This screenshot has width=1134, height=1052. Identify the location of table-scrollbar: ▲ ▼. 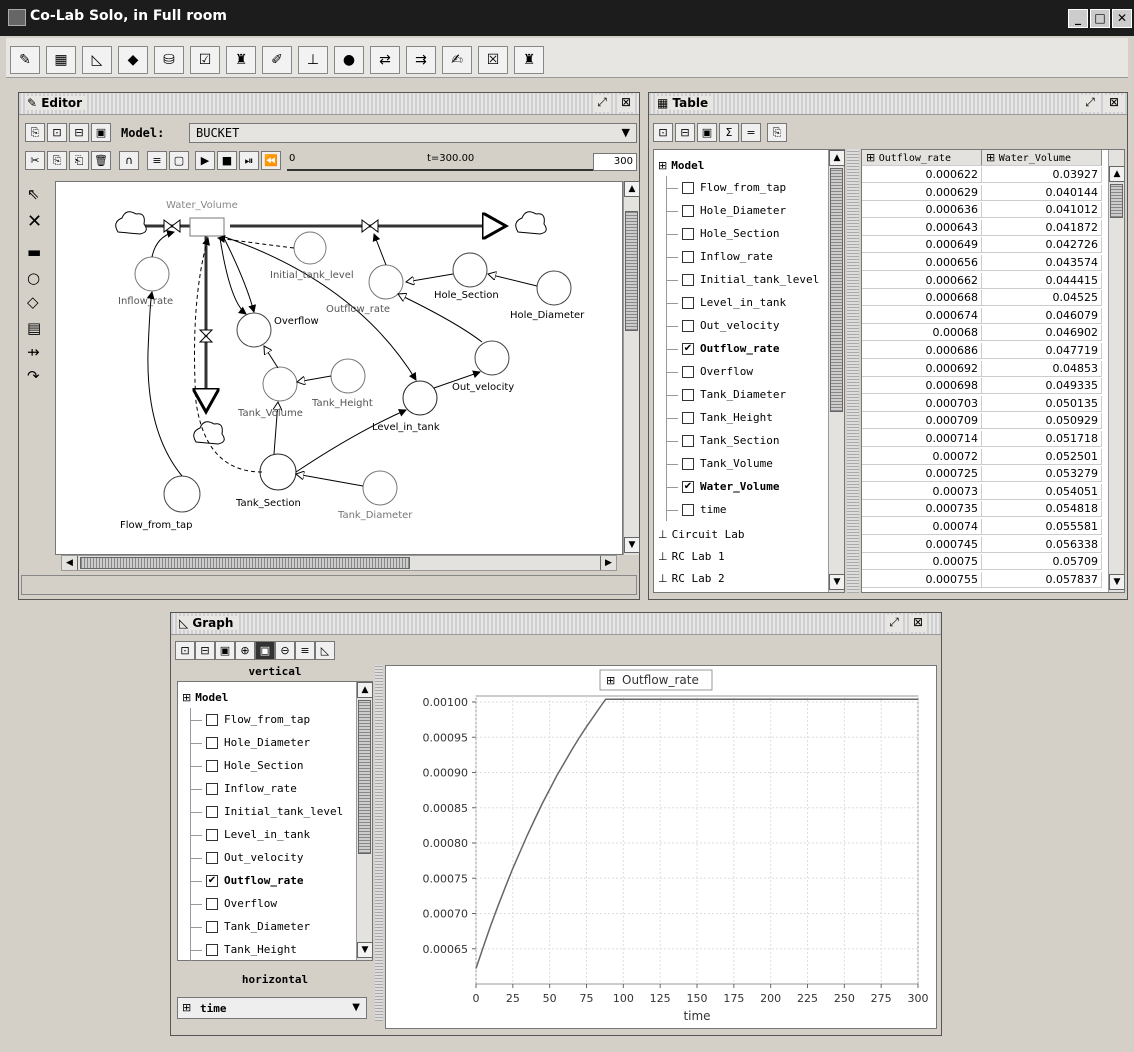
(1116, 371).